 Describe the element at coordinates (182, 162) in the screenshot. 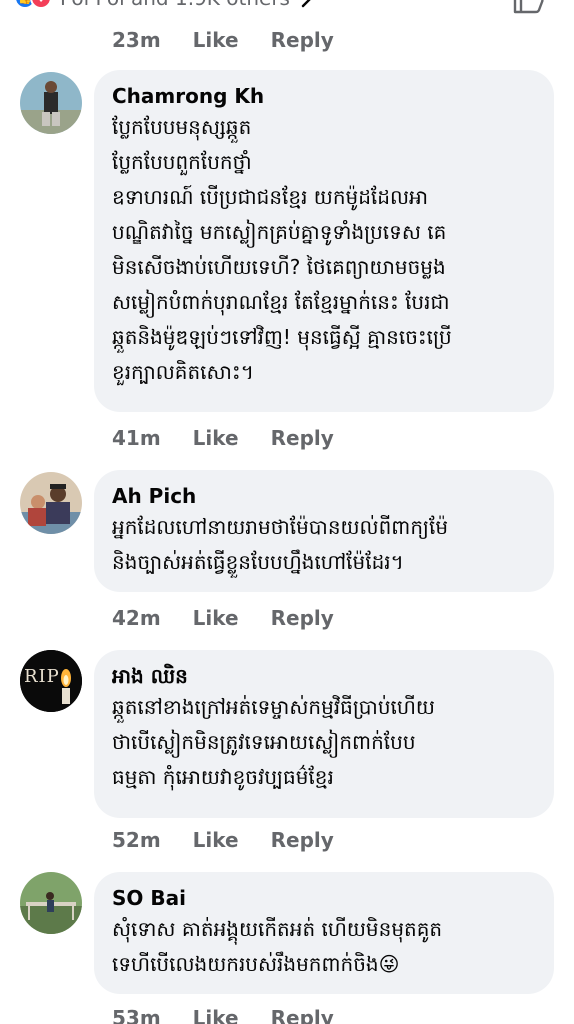

I see `comment-text-line: ប្លែកបែបពួកបែកថ្នាំ` at that location.